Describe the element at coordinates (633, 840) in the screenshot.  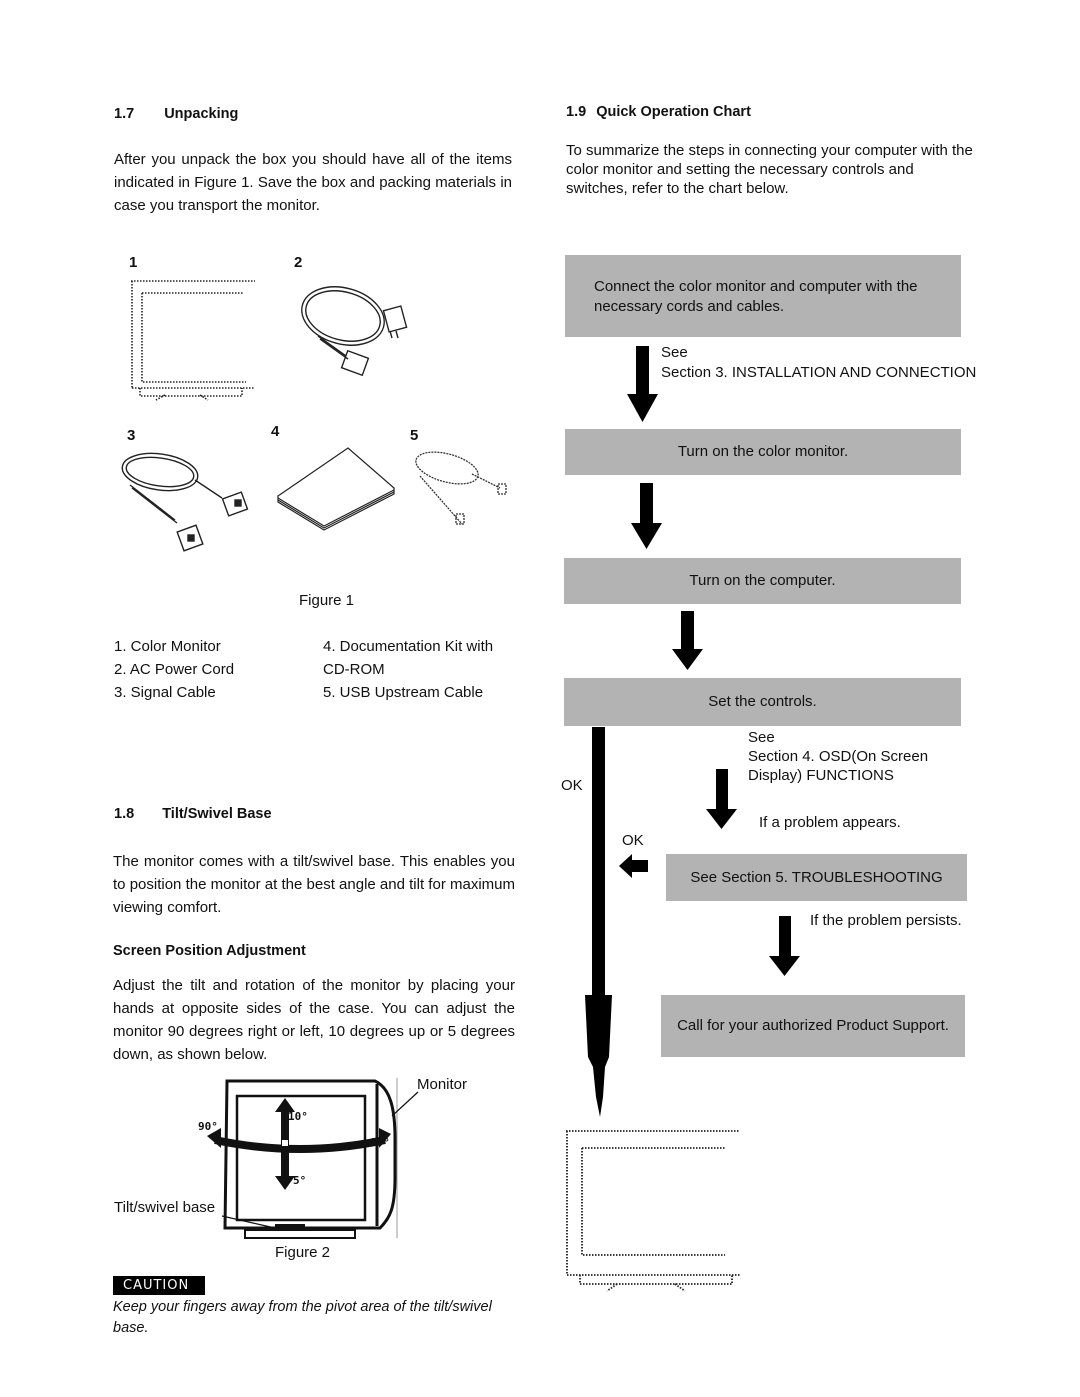
I see `label-ok-side: OK` at that location.